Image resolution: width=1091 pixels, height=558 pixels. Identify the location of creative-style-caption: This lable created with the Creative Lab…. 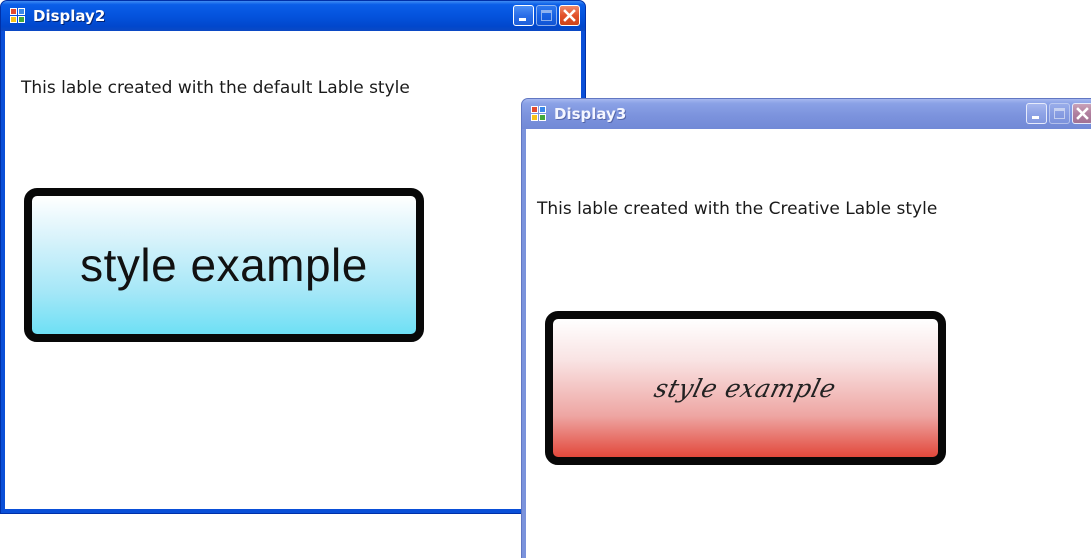
(737, 209).